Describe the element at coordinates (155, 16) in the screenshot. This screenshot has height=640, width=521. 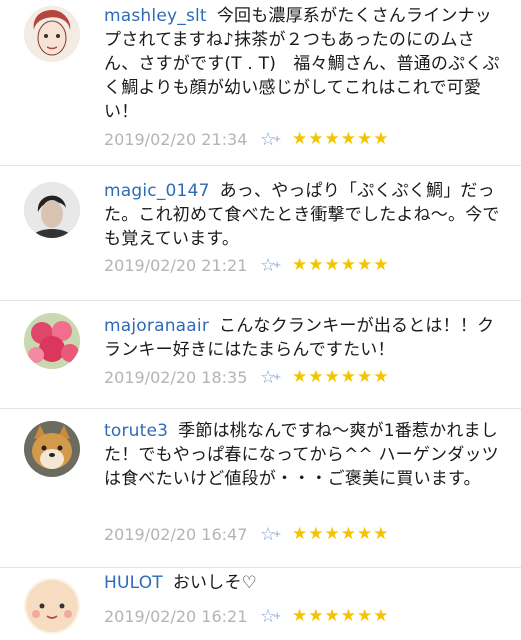
I see `username-link: mashley_slt` at that location.